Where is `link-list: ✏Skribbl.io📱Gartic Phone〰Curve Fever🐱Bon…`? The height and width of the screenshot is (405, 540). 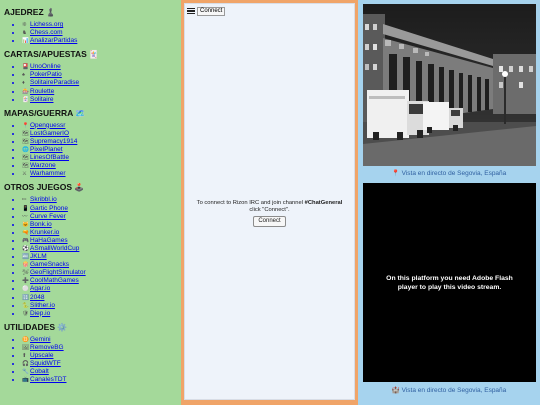 link-list: ✏Skribbl.io📱Gartic Phone〰Curve Fever🐱Bon… is located at coordinates (101, 256).